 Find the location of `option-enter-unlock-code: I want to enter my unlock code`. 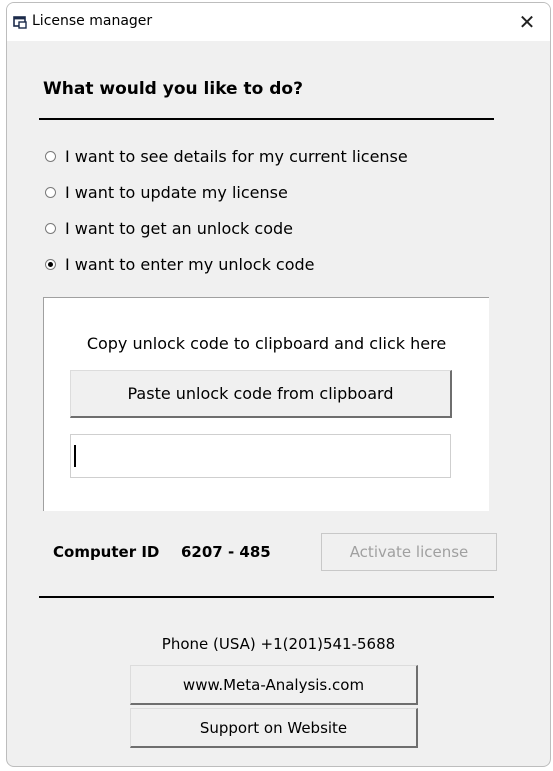

option-enter-unlock-code: I want to enter my unlock code is located at coordinates (180, 264).